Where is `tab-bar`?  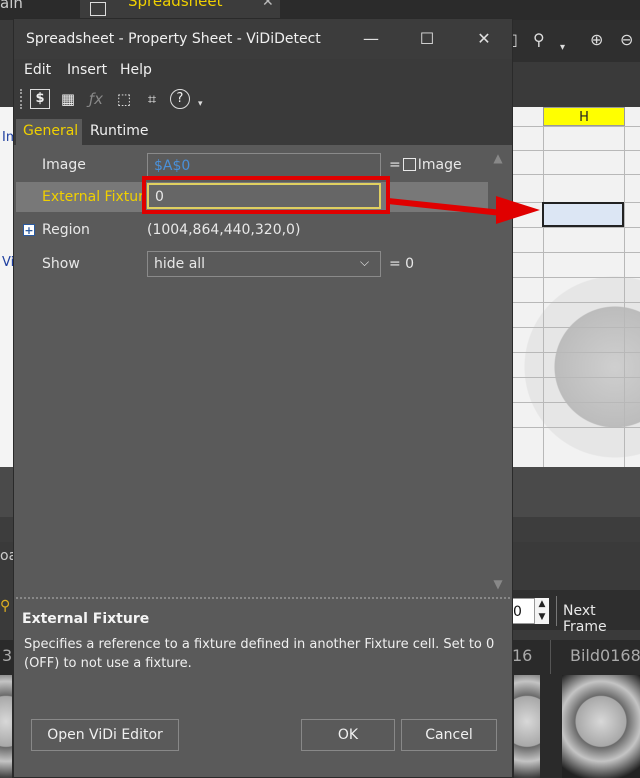 tab-bar is located at coordinates (263, 132).